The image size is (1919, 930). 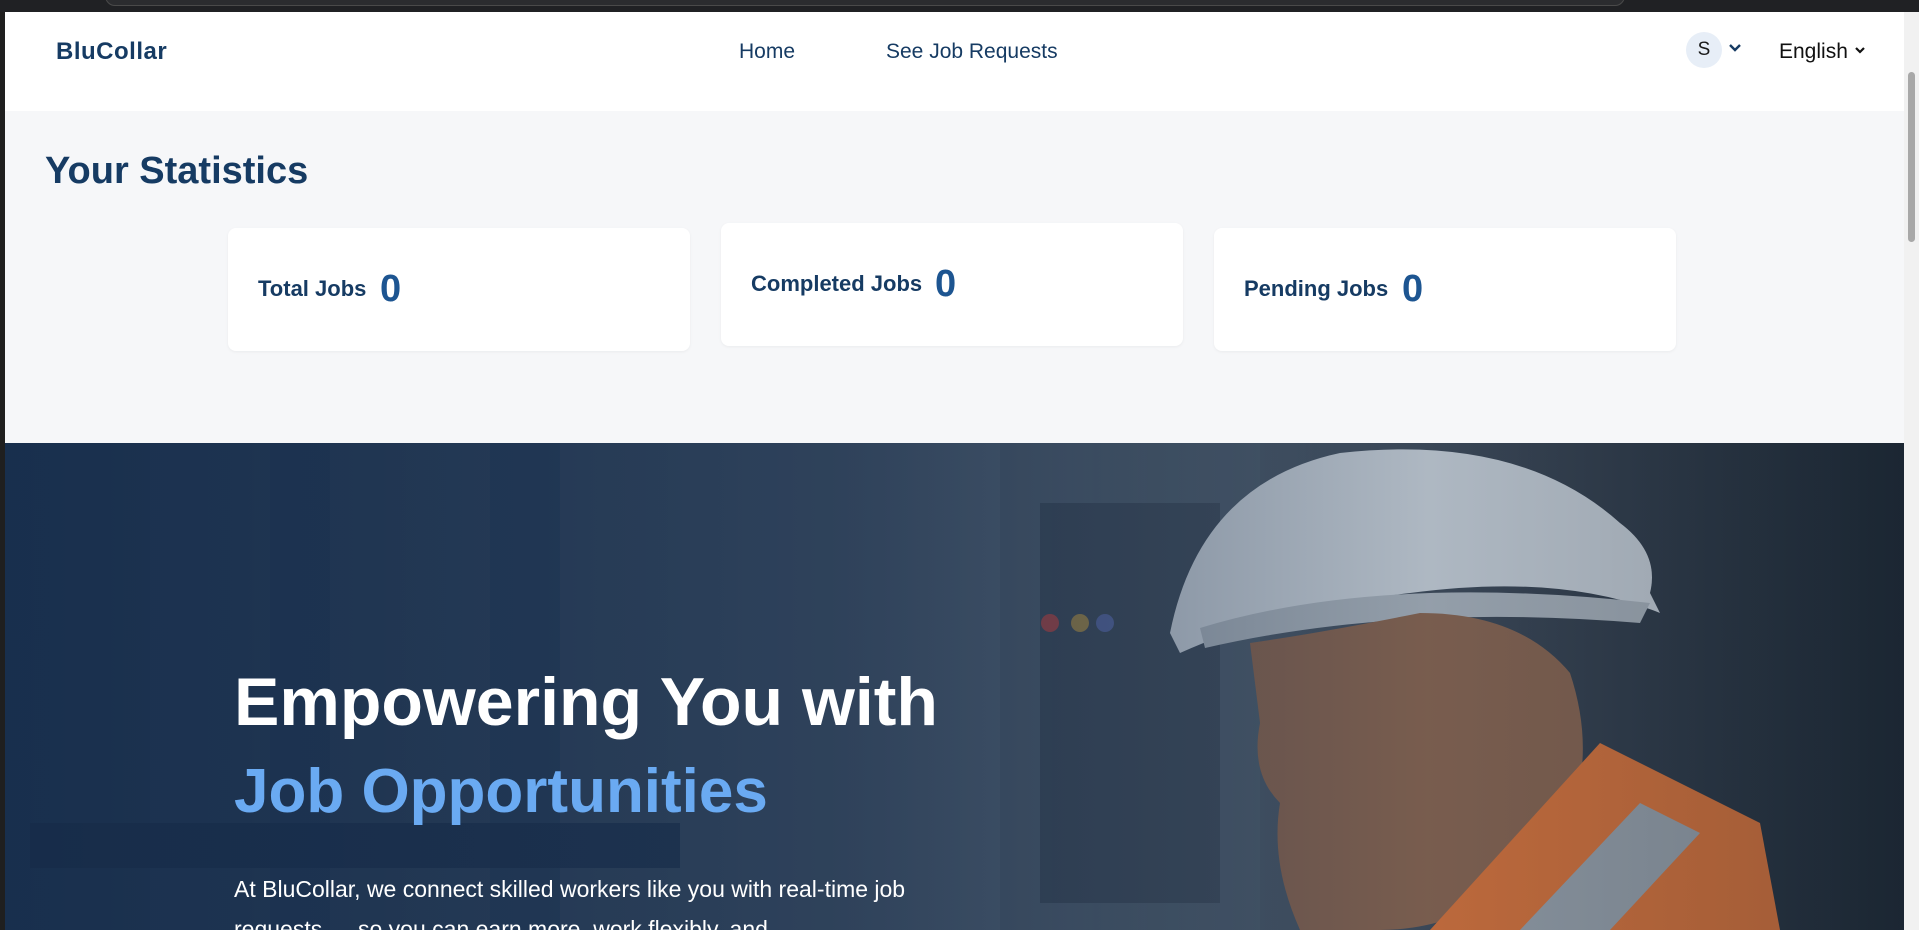 What do you see at coordinates (1704, 50) in the screenshot?
I see `user-avatar: S` at bounding box center [1704, 50].